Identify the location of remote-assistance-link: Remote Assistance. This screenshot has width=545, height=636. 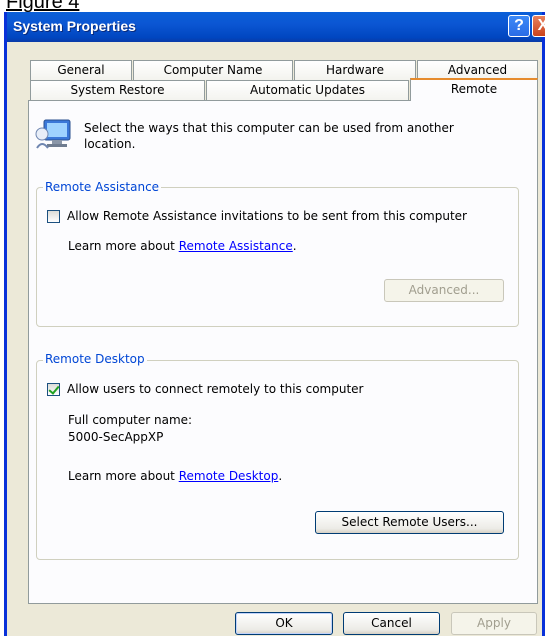
(236, 246).